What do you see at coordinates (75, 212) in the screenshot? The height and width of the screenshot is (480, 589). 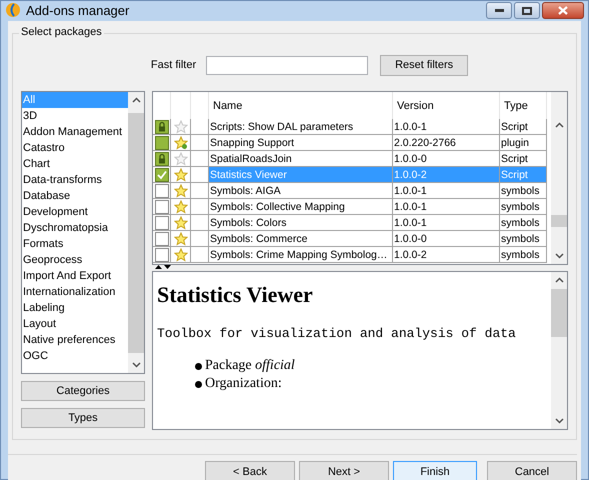 I see `category-item: Development` at bounding box center [75, 212].